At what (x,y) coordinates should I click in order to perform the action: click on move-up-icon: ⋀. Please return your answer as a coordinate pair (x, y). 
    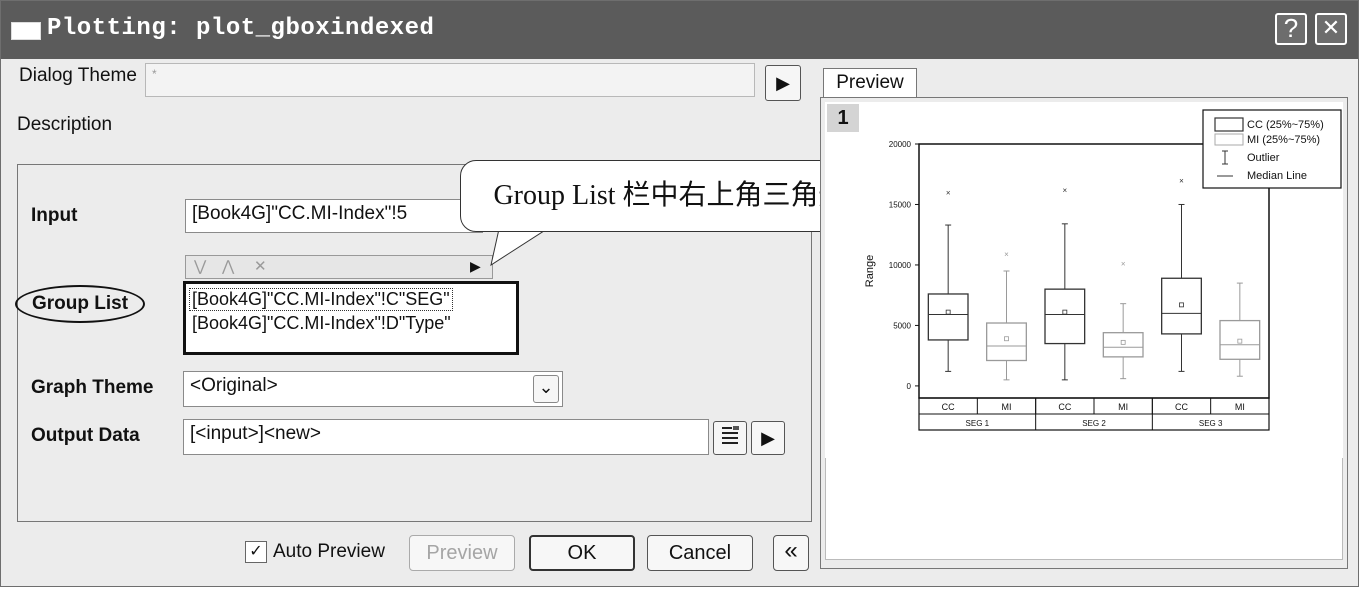
    Looking at the image, I should click on (228, 266).